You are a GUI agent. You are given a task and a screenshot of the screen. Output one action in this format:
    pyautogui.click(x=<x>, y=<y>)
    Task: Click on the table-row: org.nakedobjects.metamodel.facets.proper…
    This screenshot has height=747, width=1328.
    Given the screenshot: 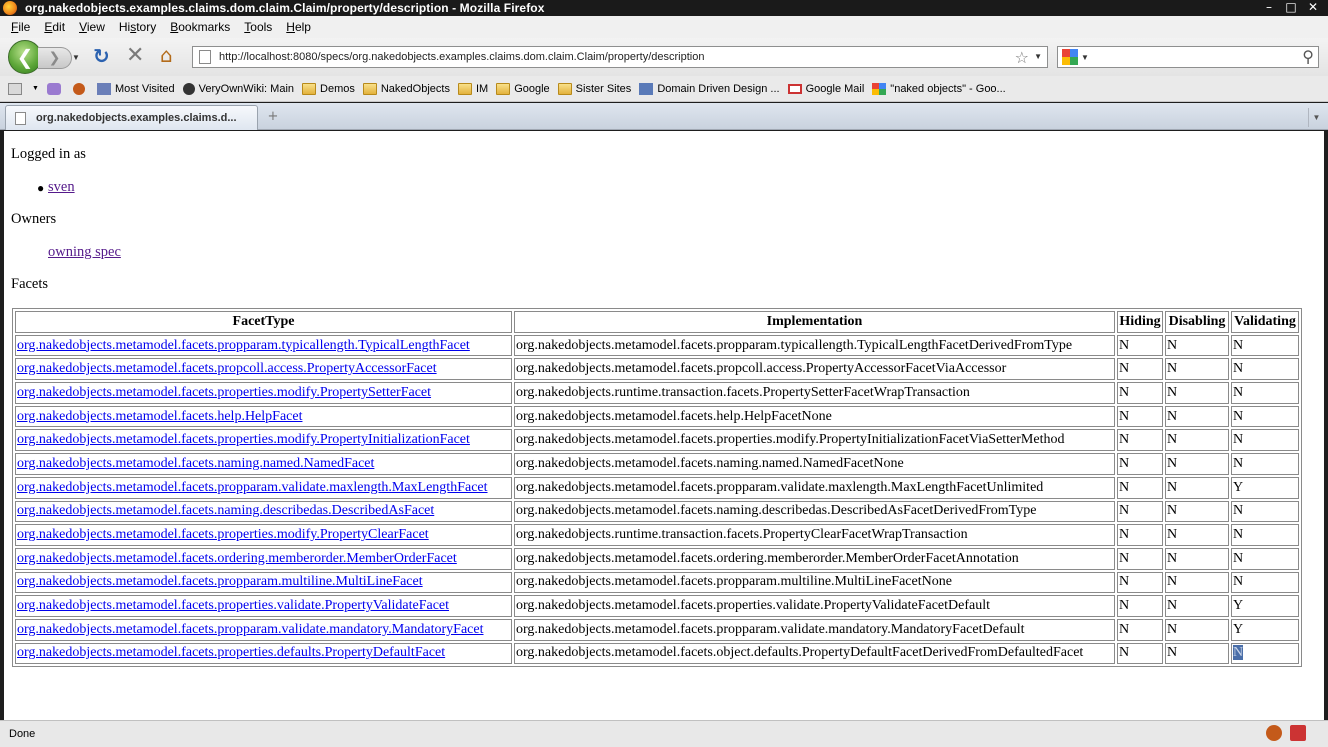 What is the action you would take?
    pyautogui.click(x=657, y=440)
    